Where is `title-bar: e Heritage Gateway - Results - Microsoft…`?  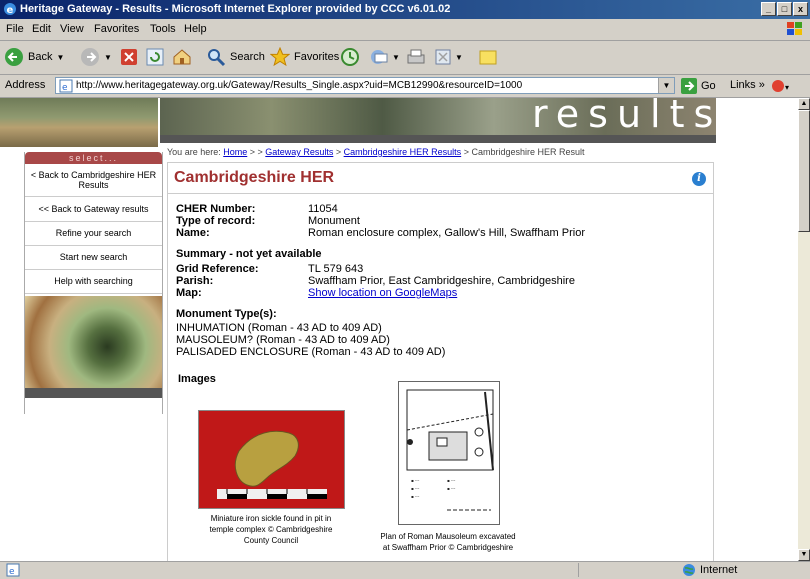 title-bar: e Heritage Gateway - Results - Microsoft… is located at coordinates (405, 9).